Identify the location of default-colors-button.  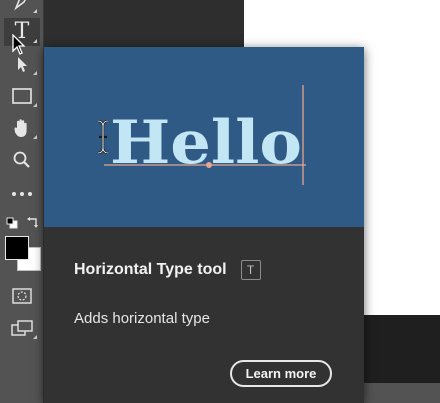
(12, 222).